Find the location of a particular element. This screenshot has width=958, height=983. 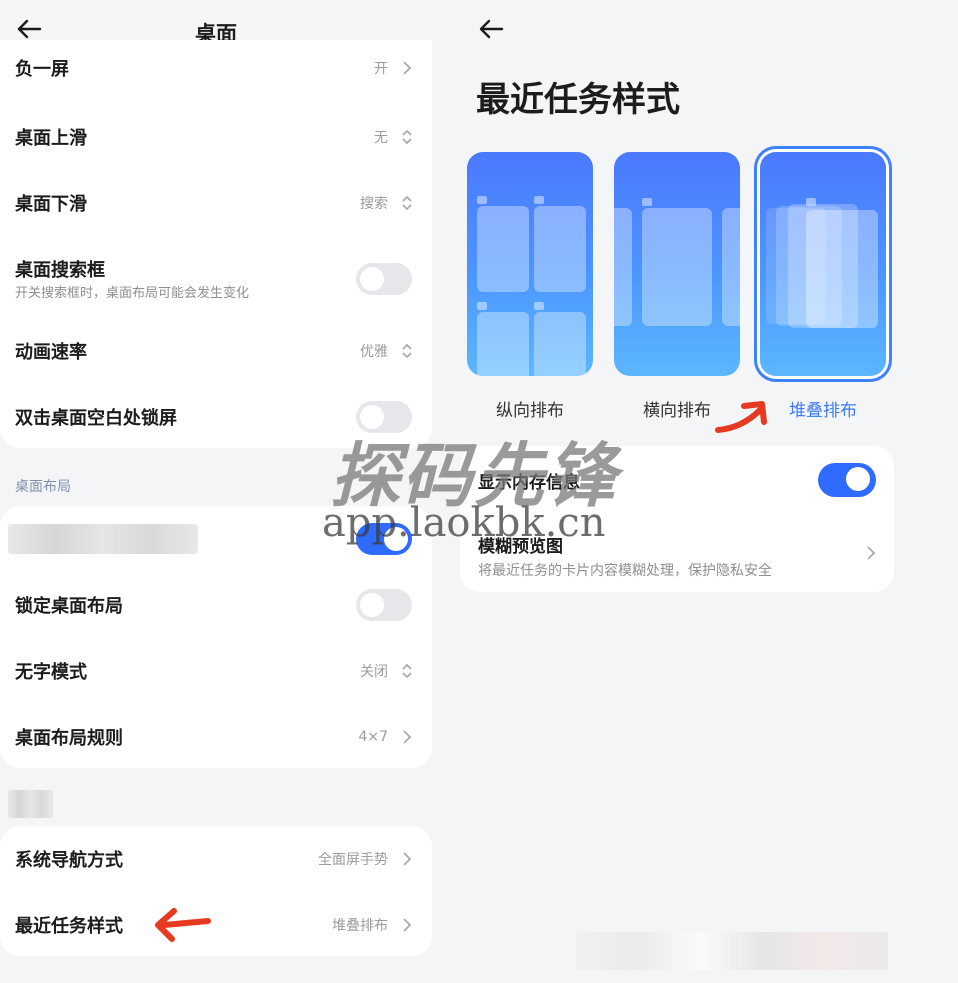

row-swipe-down: 桌面下滑 搜索 is located at coordinates (216, 203).